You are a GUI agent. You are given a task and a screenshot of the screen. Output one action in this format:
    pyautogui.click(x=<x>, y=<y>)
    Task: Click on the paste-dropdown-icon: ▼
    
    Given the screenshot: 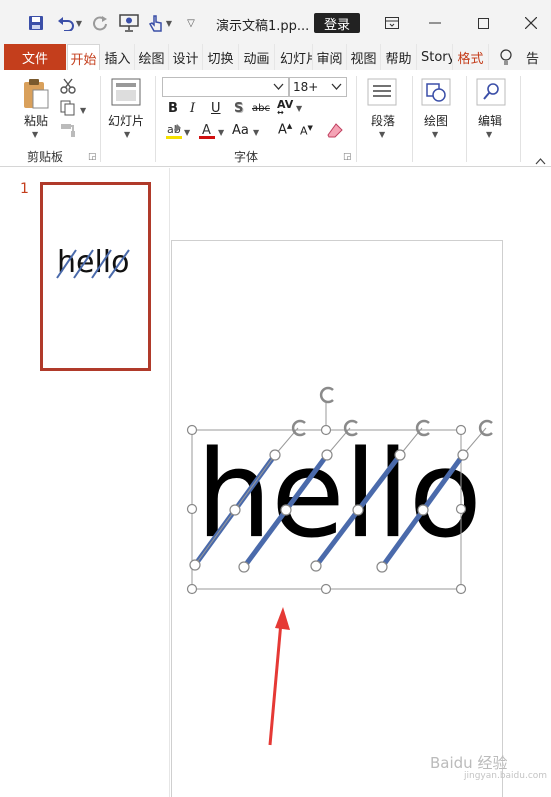 What is the action you would take?
    pyautogui.click(x=35, y=134)
    